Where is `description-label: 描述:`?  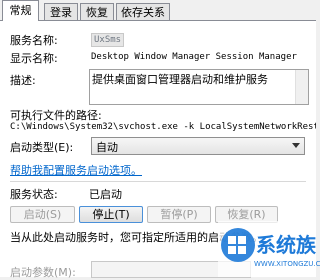
description-label: 描述: is located at coordinates (23, 80).